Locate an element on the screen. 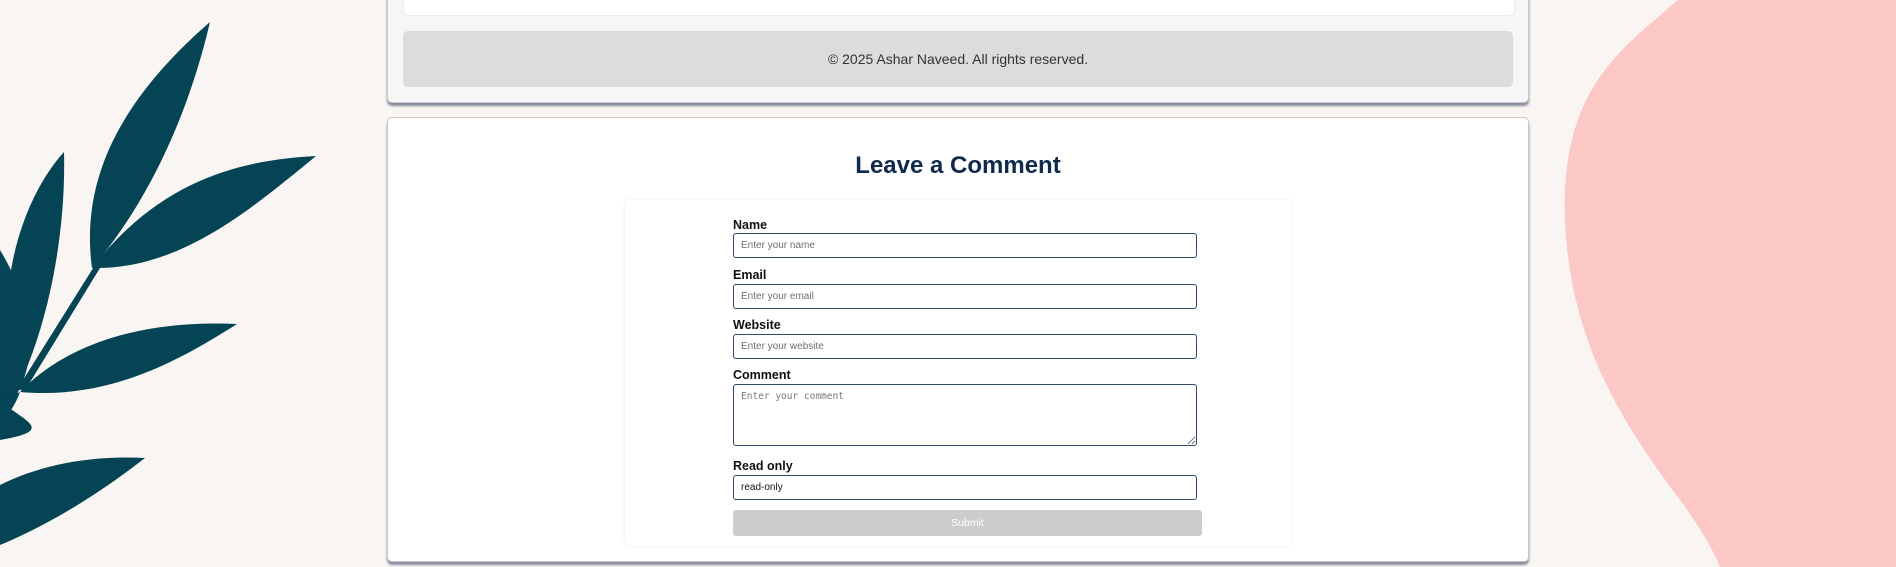 The height and width of the screenshot is (567, 1896). previous-content-panel is located at coordinates (959, 8).